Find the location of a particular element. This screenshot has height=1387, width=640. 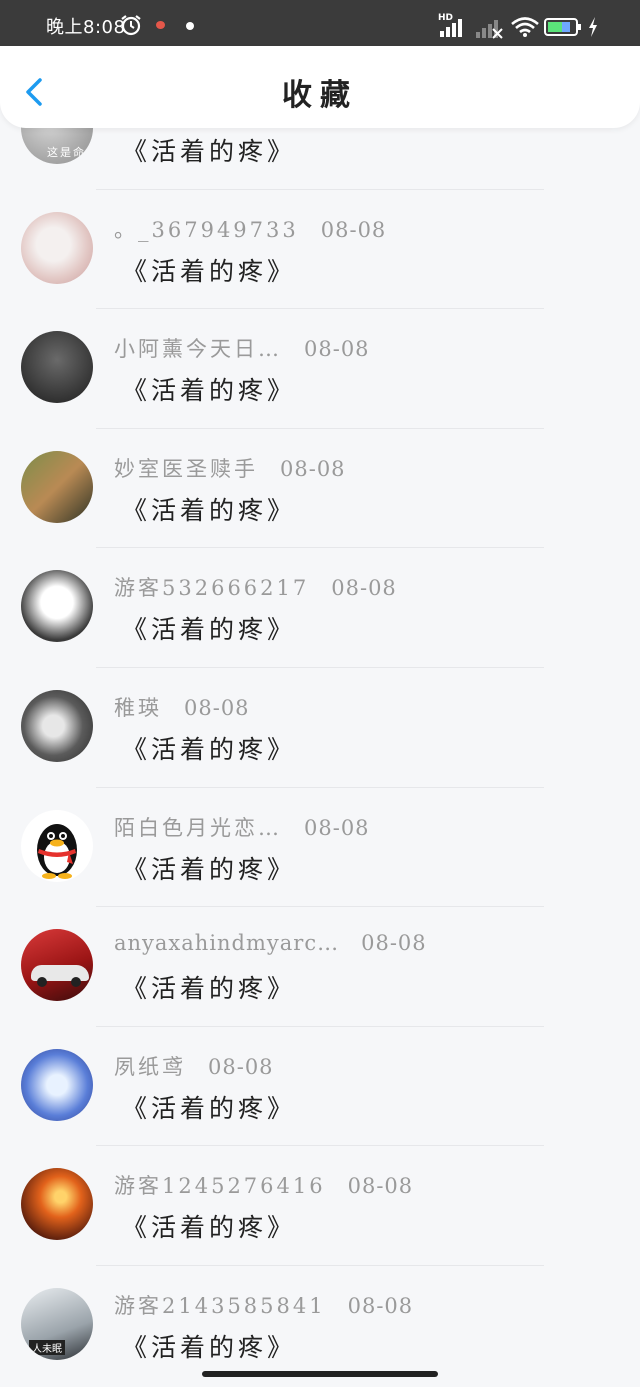

user-name: 稚瑛 is located at coordinates (138, 707).